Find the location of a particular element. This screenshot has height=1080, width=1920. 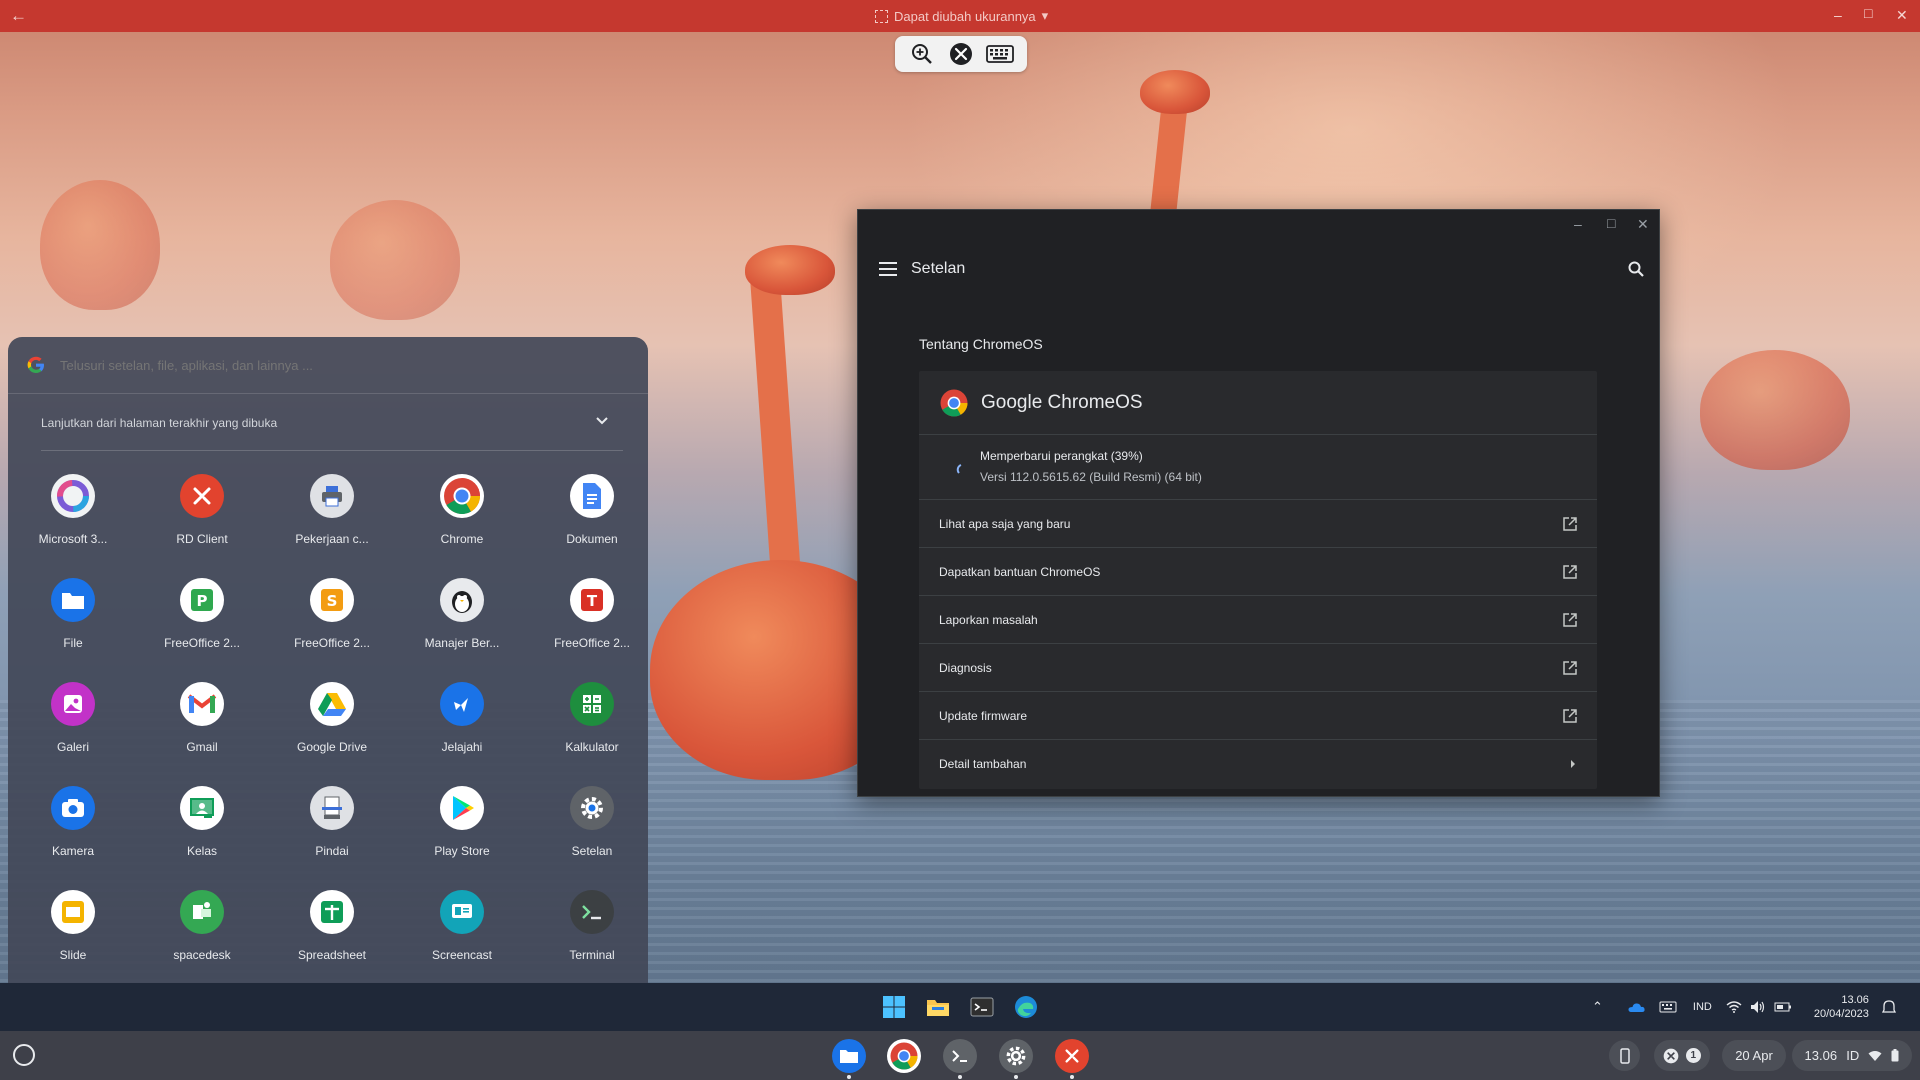

row-get-help: Dapatkan bantuan ChromeOS is located at coordinates (1258, 572).